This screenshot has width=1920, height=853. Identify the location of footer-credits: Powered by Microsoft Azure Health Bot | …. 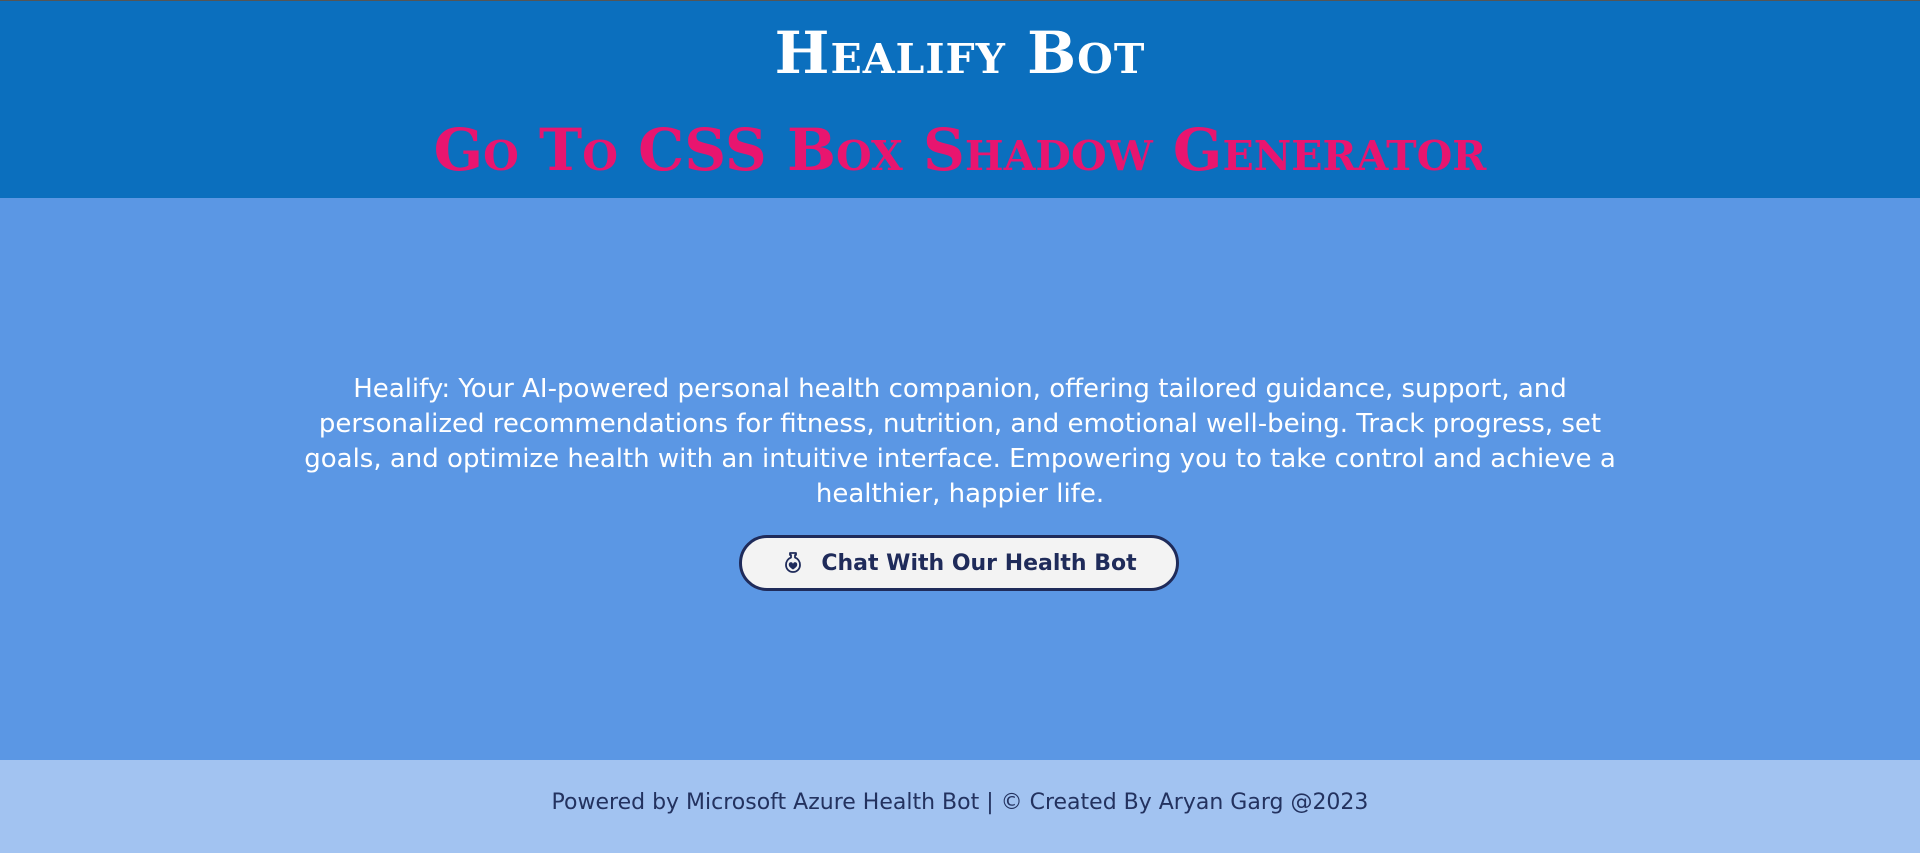
(960, 802).